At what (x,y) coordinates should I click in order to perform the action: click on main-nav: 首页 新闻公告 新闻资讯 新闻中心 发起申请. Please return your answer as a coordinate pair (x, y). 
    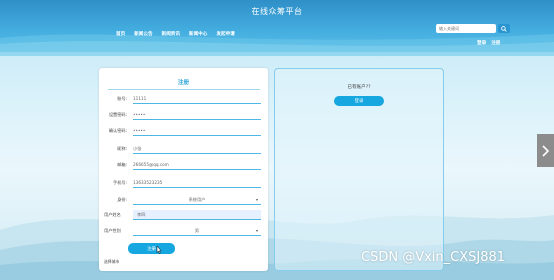
    Looking at the image, I should click on (175, 34).